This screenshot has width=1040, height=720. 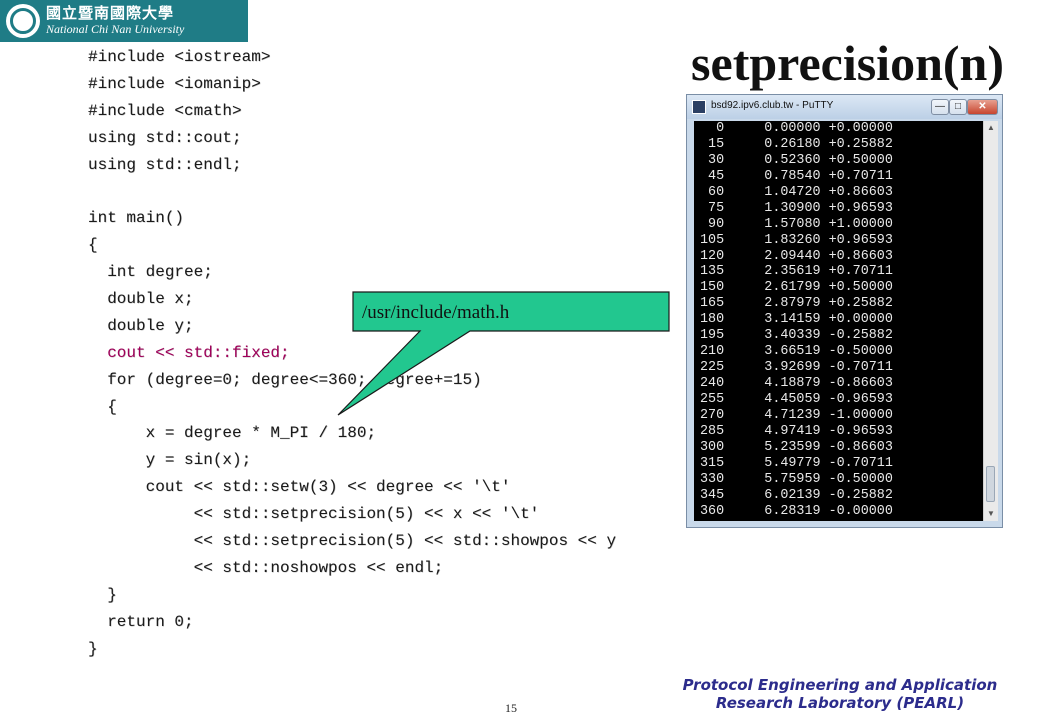 What do you see at coordinates (796, 256) in the screenshot?
I see `terminal-line: 120 2.09440 +0.86603` at bounding box center [796, 256].